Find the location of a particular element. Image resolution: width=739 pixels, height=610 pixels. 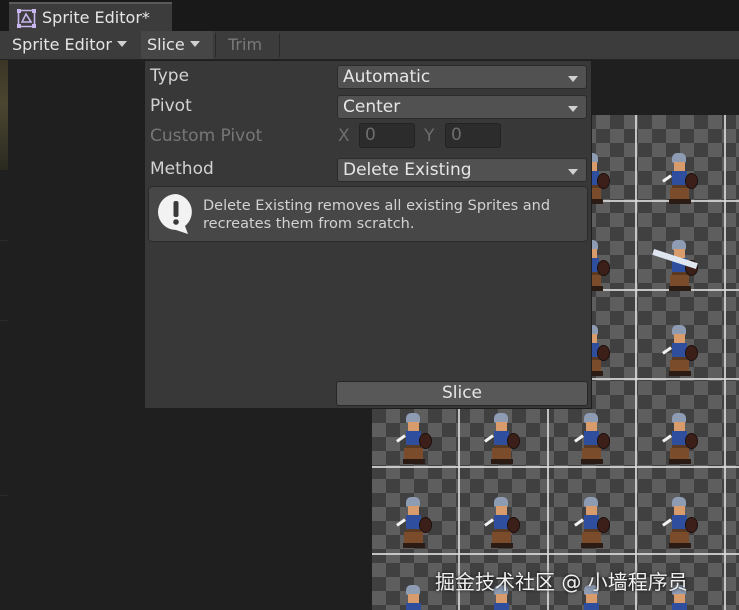

tab-strip: Sprite Editor* is located at coordinates (369, 15).